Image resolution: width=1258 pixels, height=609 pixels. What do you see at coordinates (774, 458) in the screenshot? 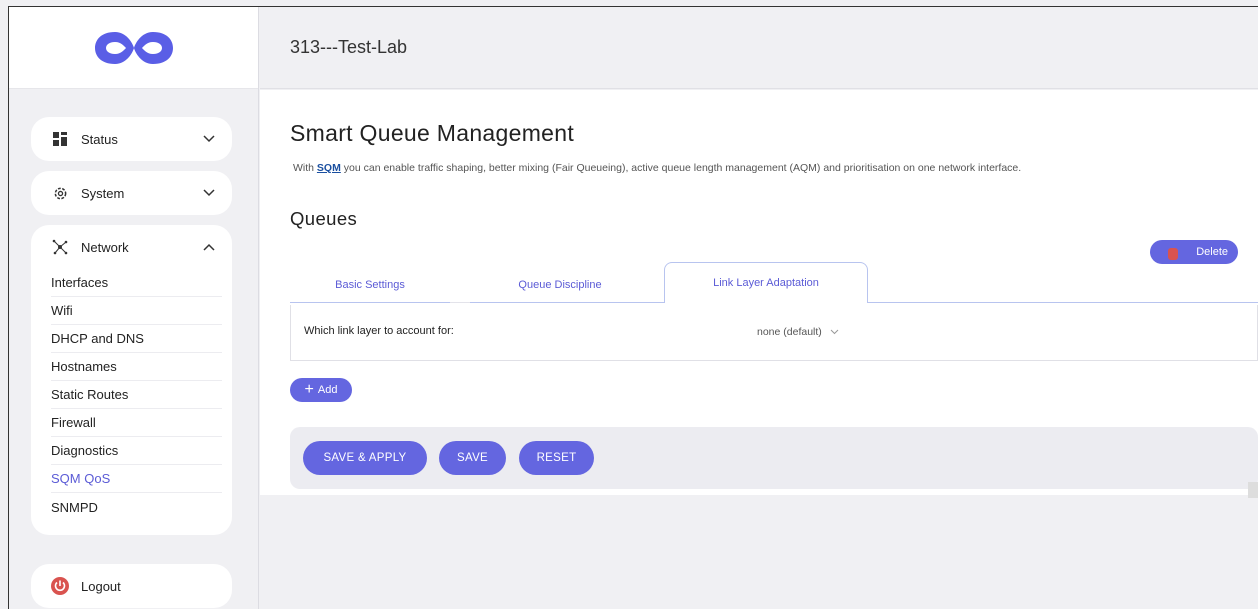
I see `action-bar: SAVE & APPLY SAVE RESET` at bounding box center [774, 458].